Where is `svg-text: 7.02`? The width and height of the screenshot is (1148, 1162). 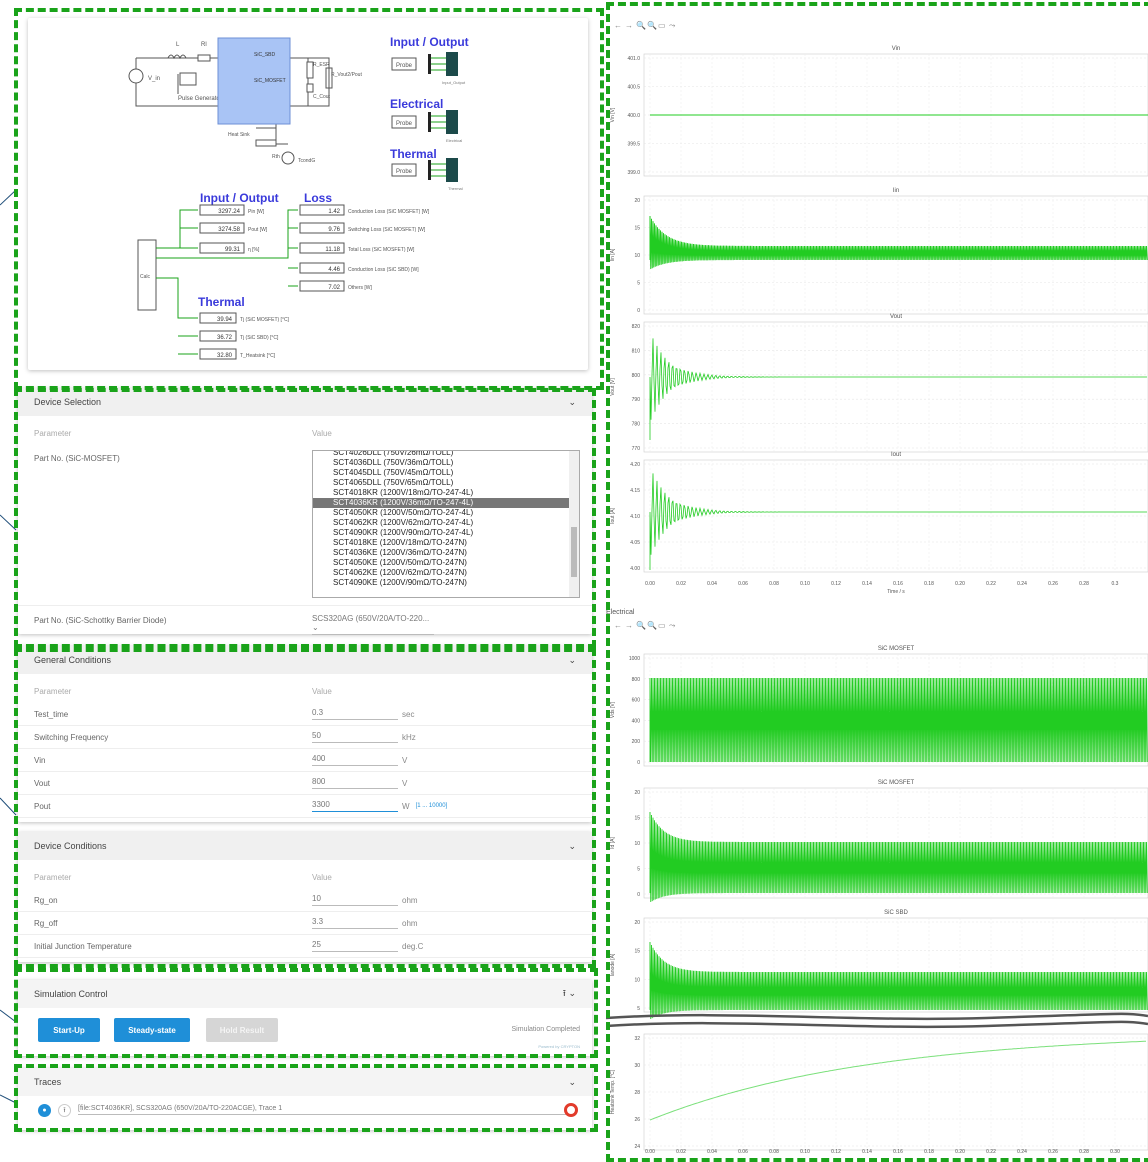
svg-text: 7.02 is located at coordinates (334, 288).